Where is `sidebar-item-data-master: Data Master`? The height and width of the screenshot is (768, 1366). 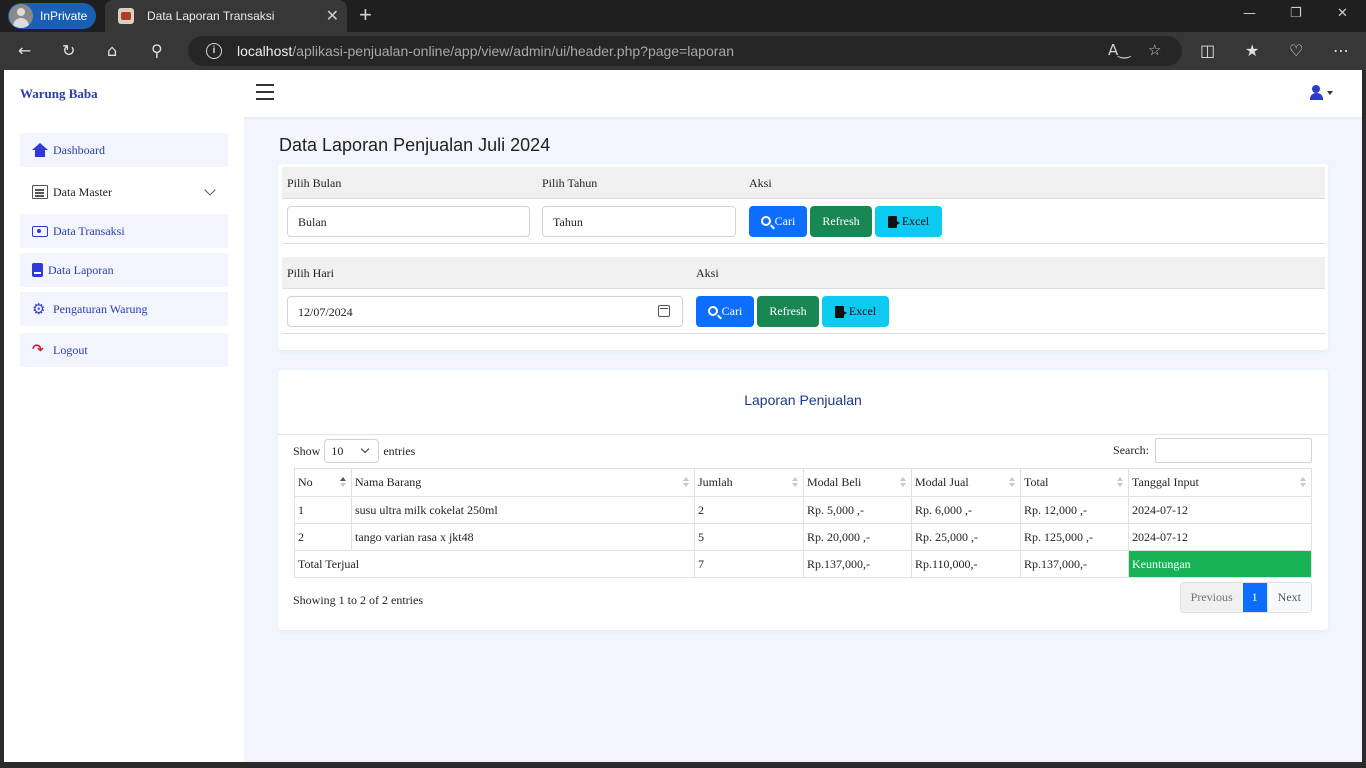
sidebar-item-data-master: Data Master is located at coordinates (124, 192).